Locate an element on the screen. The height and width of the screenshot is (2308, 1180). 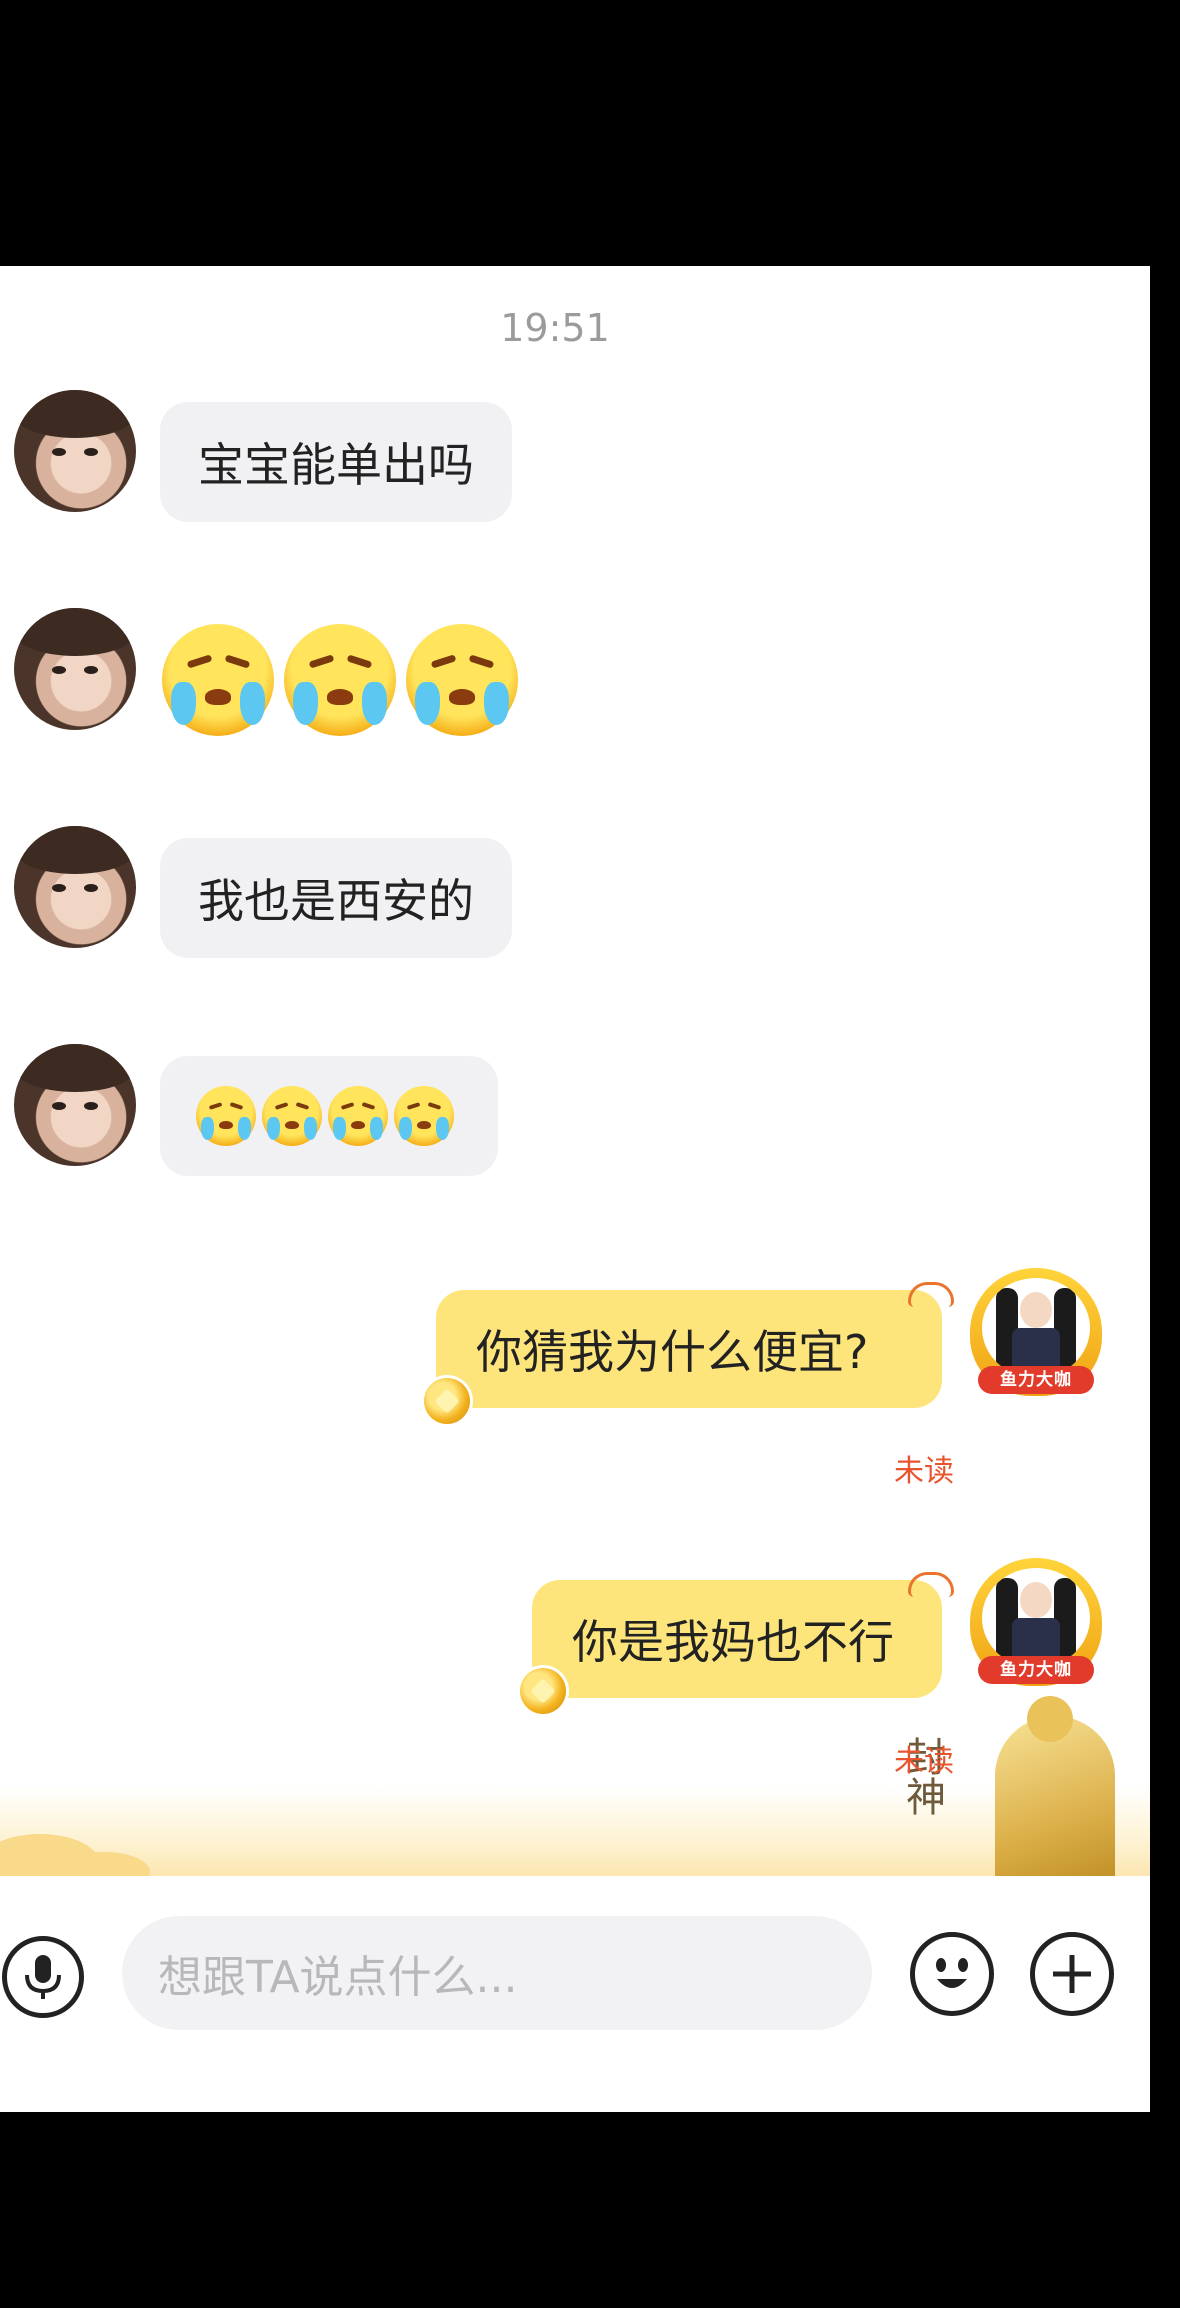
smiley-icon is located at coordinates (952, 1974).